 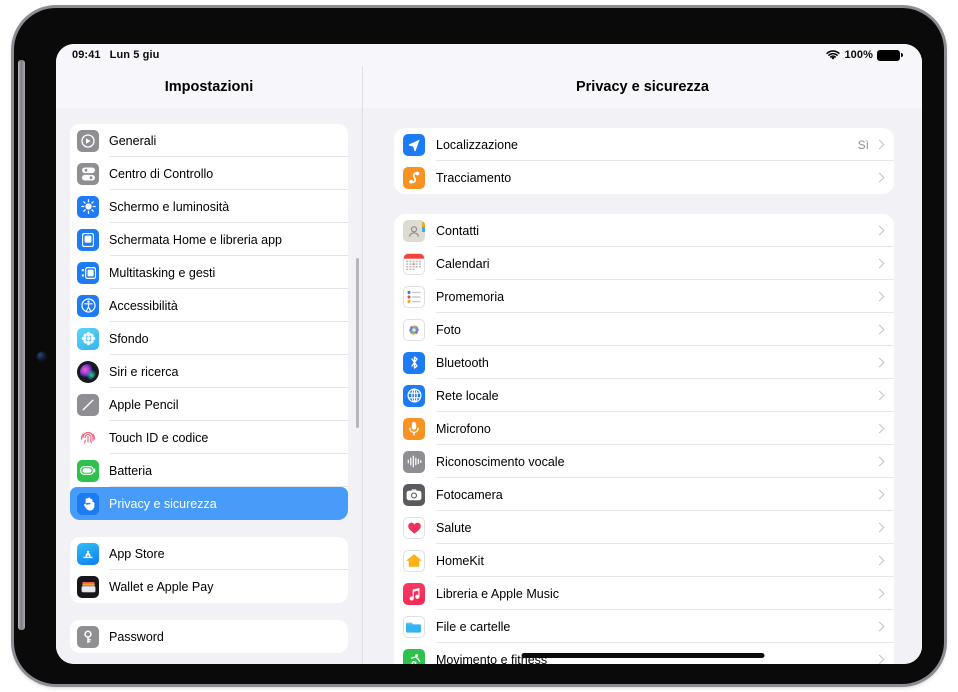 I want to click on sidebar-title: Impostazioni, so click(x=209, y=87).